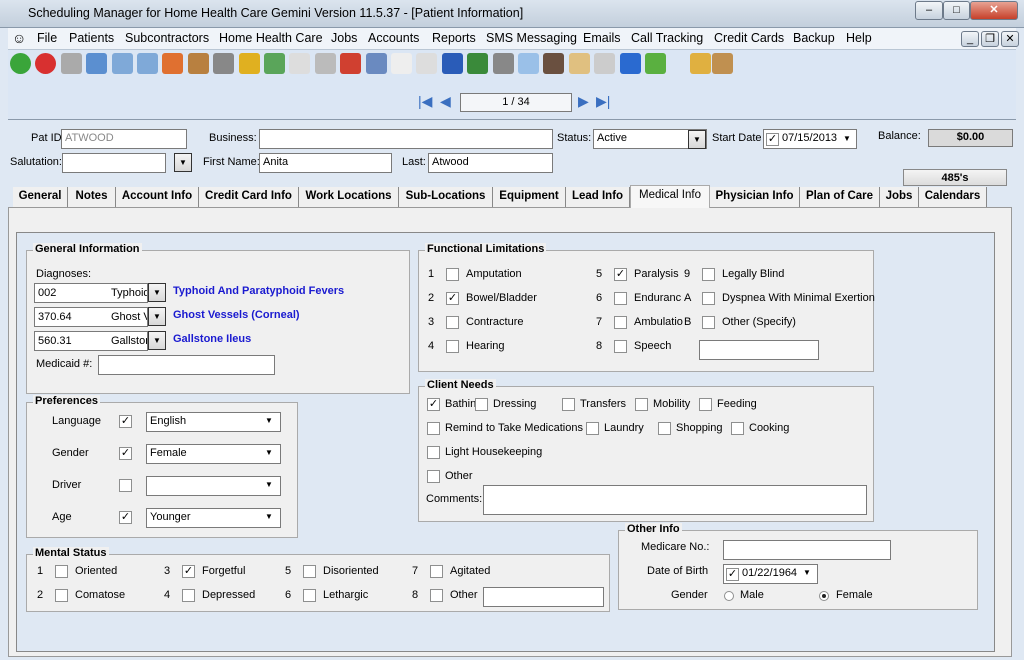 This screenshot has height=660, width=1024. What do you see at coordinates (749, 38) in the screenshot?
I see `menu-credit-cards: Credit Cards` at bounding box center [749, 38].